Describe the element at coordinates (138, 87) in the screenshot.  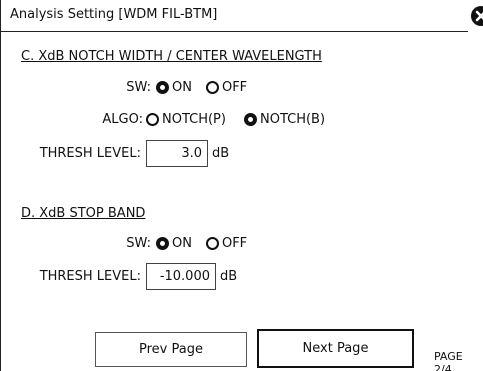
I see `section-c-sw-label: SW:` at that location.